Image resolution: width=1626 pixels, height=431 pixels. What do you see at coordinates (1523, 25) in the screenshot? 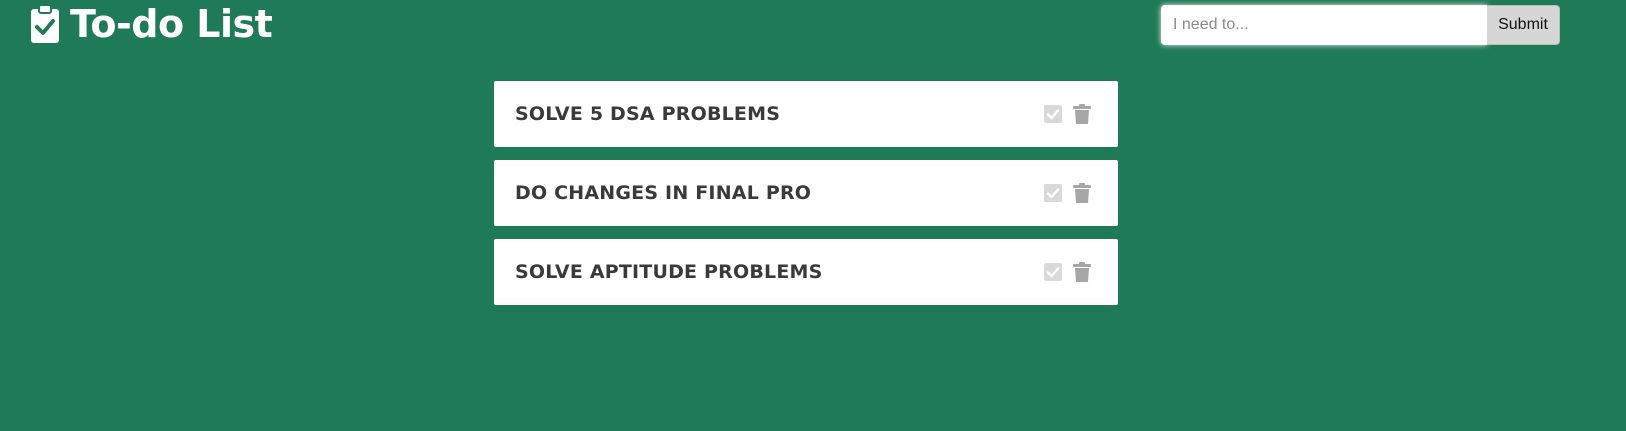
I see `submit-button: Submit` at bounding box center [1523, 25].